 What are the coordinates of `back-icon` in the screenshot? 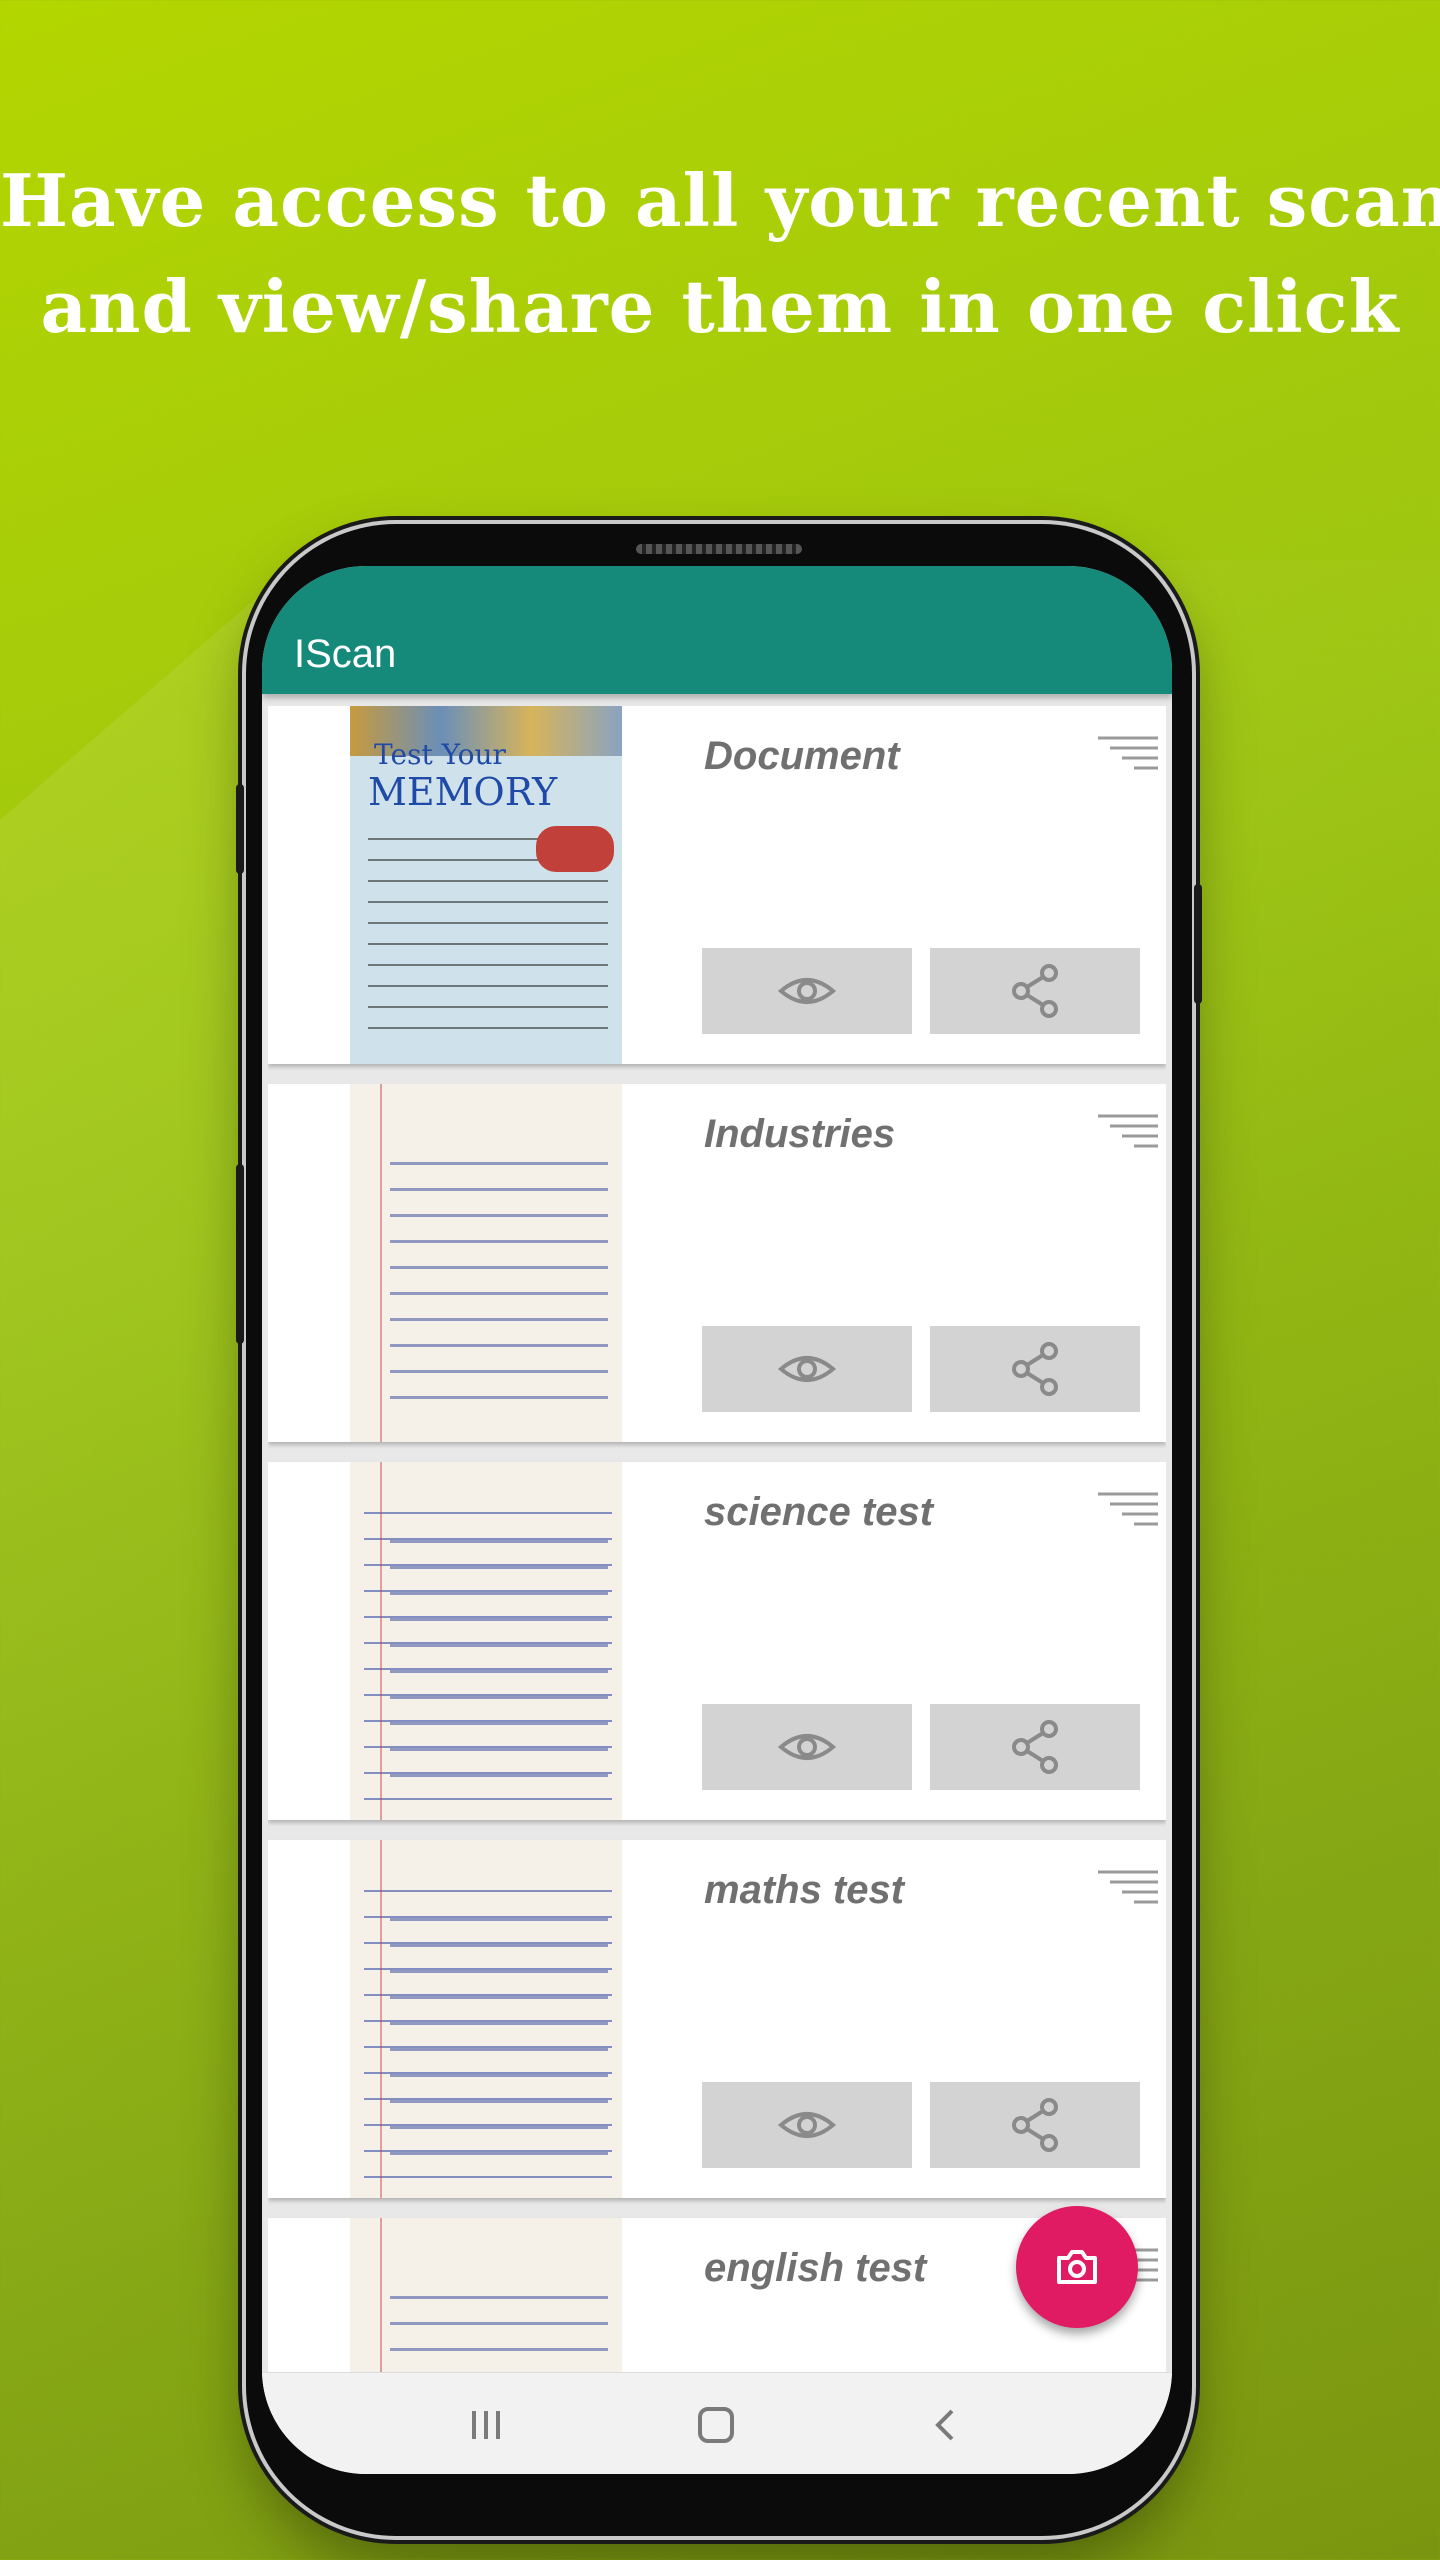 It's located at (944, 2425).